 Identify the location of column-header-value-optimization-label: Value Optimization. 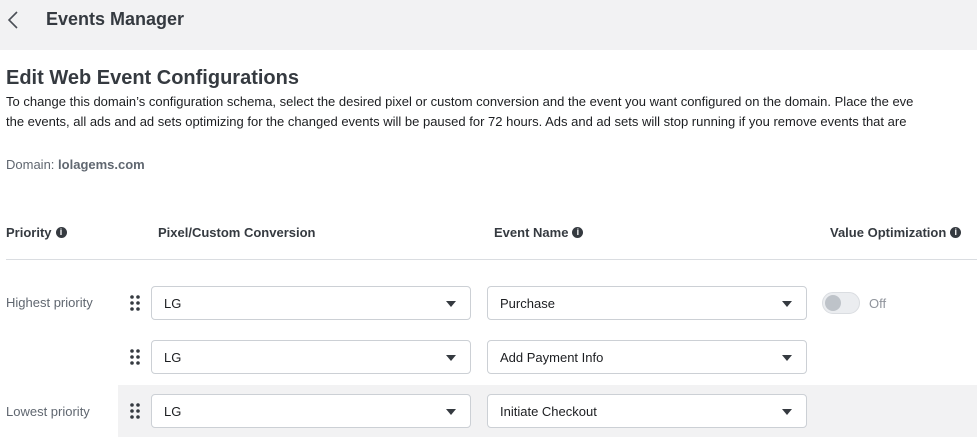
(888, 232).